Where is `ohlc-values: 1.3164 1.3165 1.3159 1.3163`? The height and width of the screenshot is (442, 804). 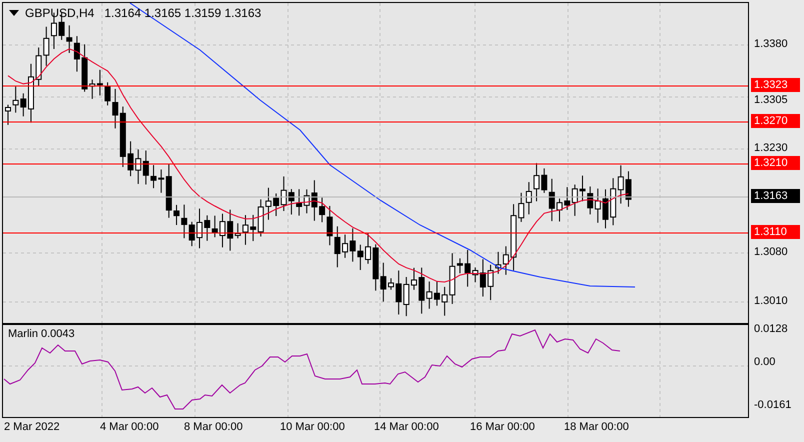 ohlc-values: 1.3164 1.3165 1.3159 1.3163 is located at coordinates (183, 13).